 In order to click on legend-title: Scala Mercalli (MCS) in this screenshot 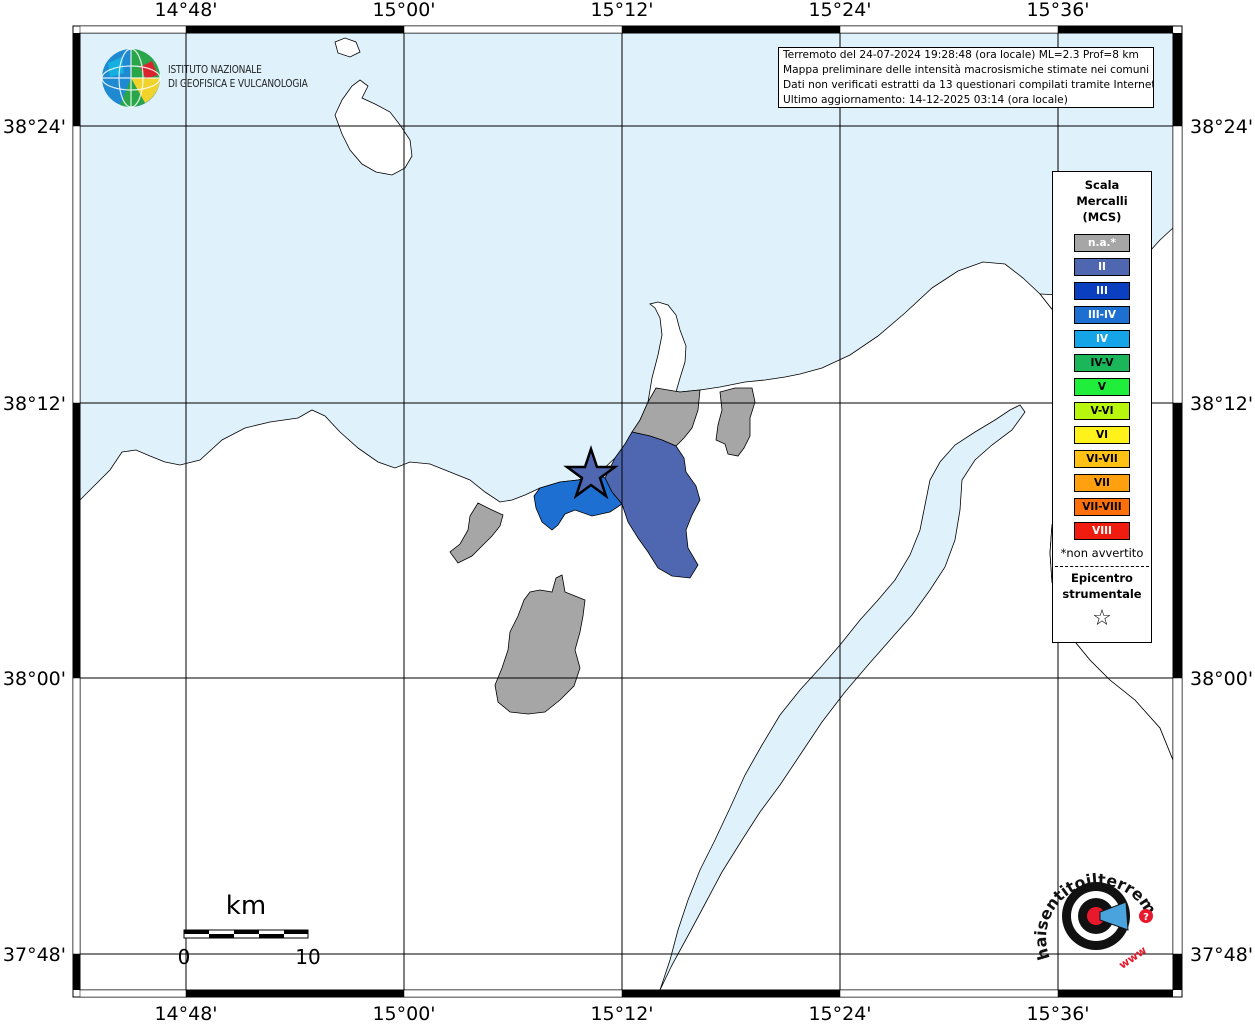, I will do `click(1102, 201)`.